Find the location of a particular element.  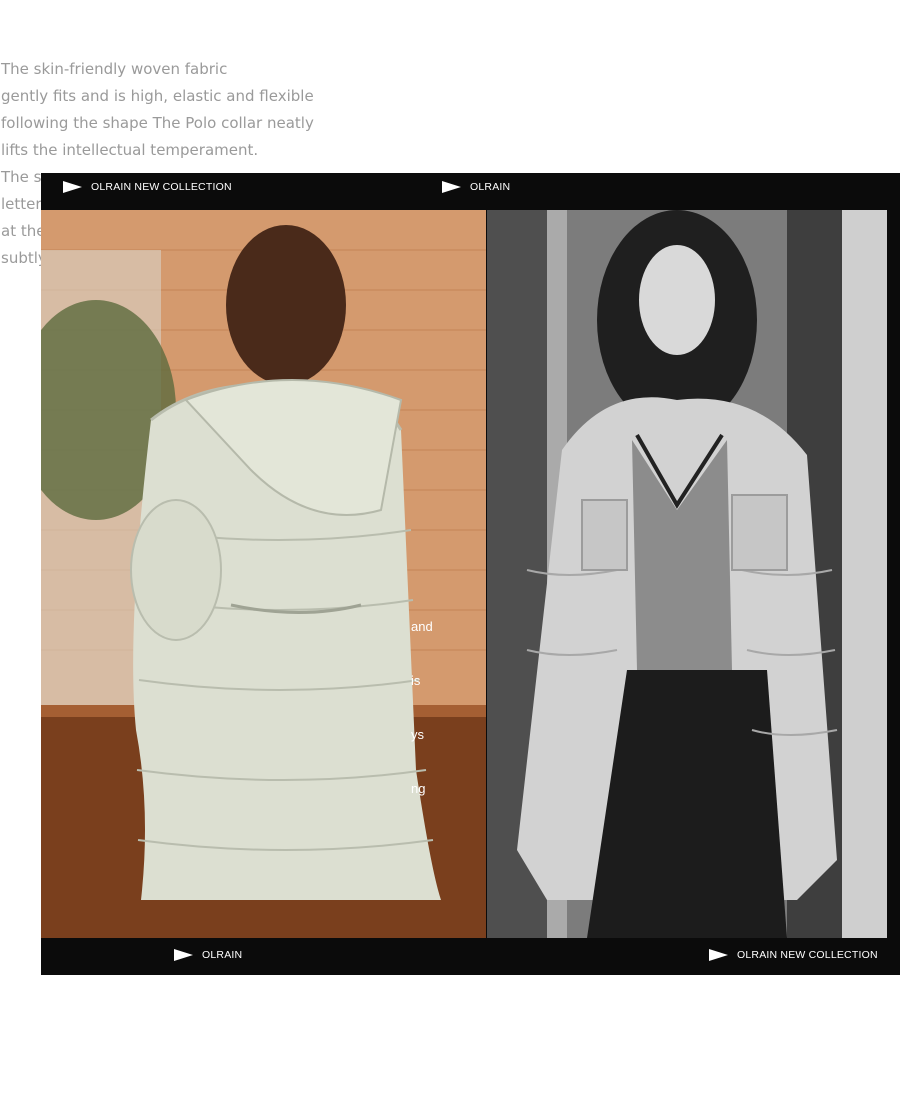

top-right-label: OLRAIN is located at coordinates (476, 187).